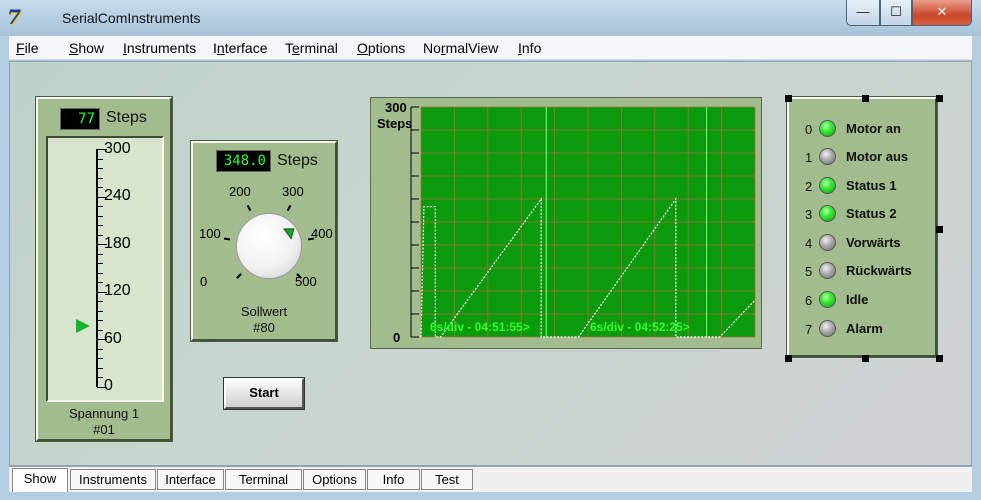 This screenshot has width=981, height=500. Describe the element at coordinates (27, 48) in the screenshot. I see `menu-file: File` at that location.